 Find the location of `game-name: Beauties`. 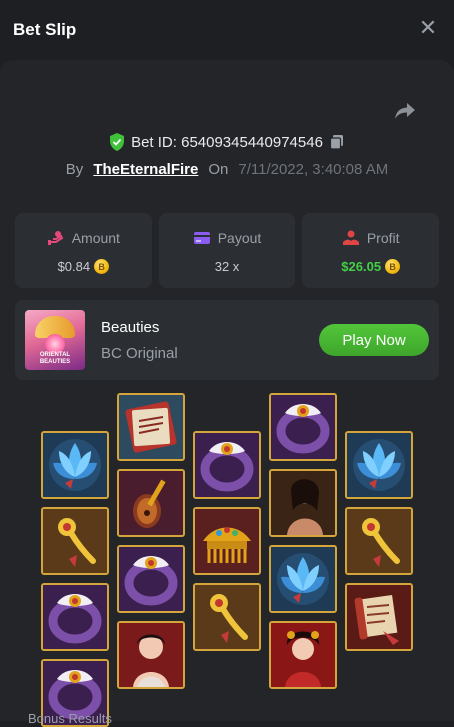

game-name: Beauties is located at coordinates (130, 327).